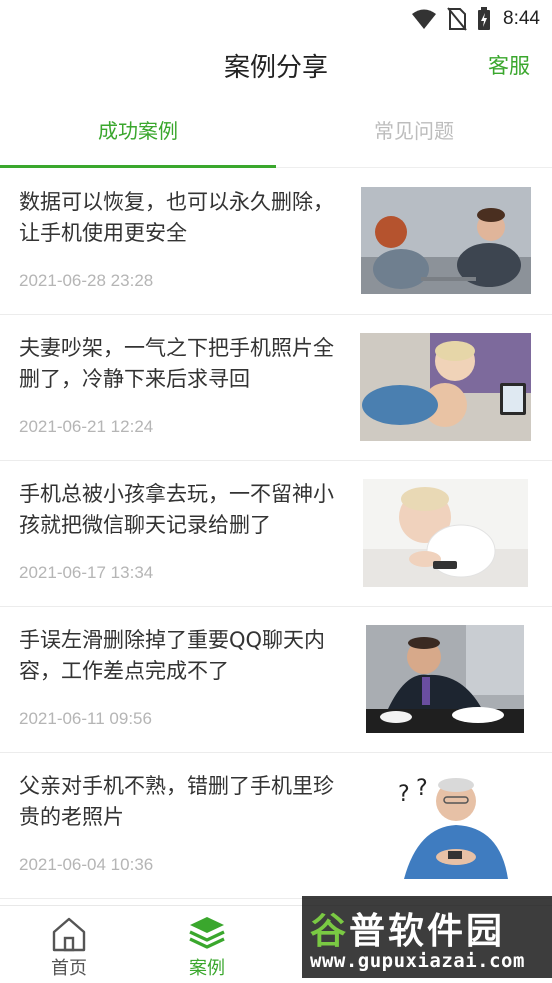 The image size is (552, 983). I want to click on status-icons: 8:44, so click(475, 19).